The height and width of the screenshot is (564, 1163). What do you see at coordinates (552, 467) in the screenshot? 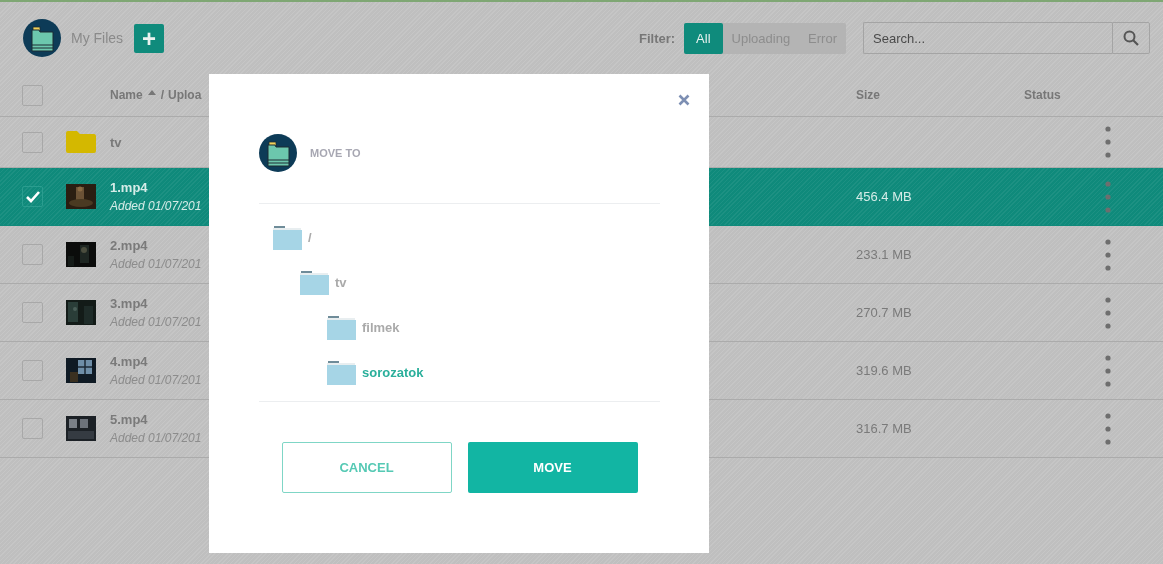
I see `move-button: MOVE` at bounding box center [552, 467].